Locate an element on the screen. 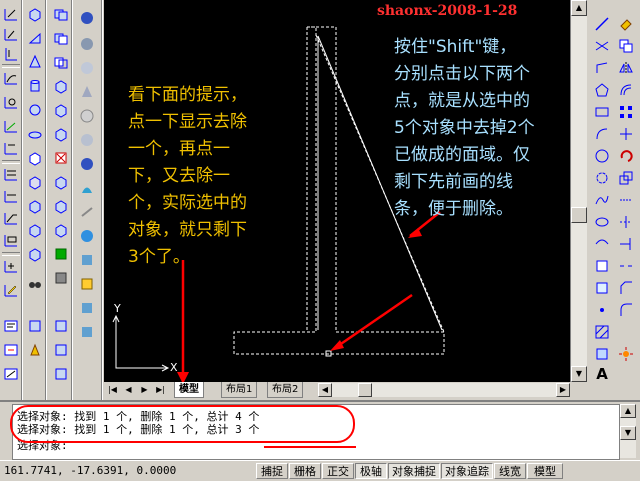  scale-icon is located at coordinates (626, 178).